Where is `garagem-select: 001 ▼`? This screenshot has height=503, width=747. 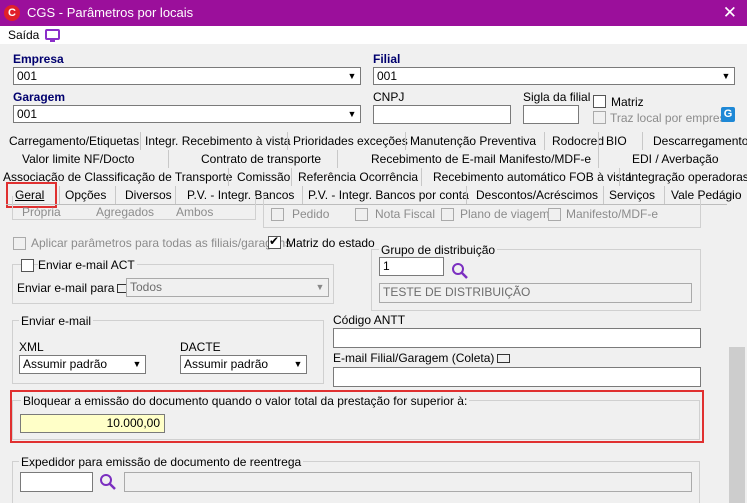 garagem-select: 001 ▼ is located at coordinates (187, 114).